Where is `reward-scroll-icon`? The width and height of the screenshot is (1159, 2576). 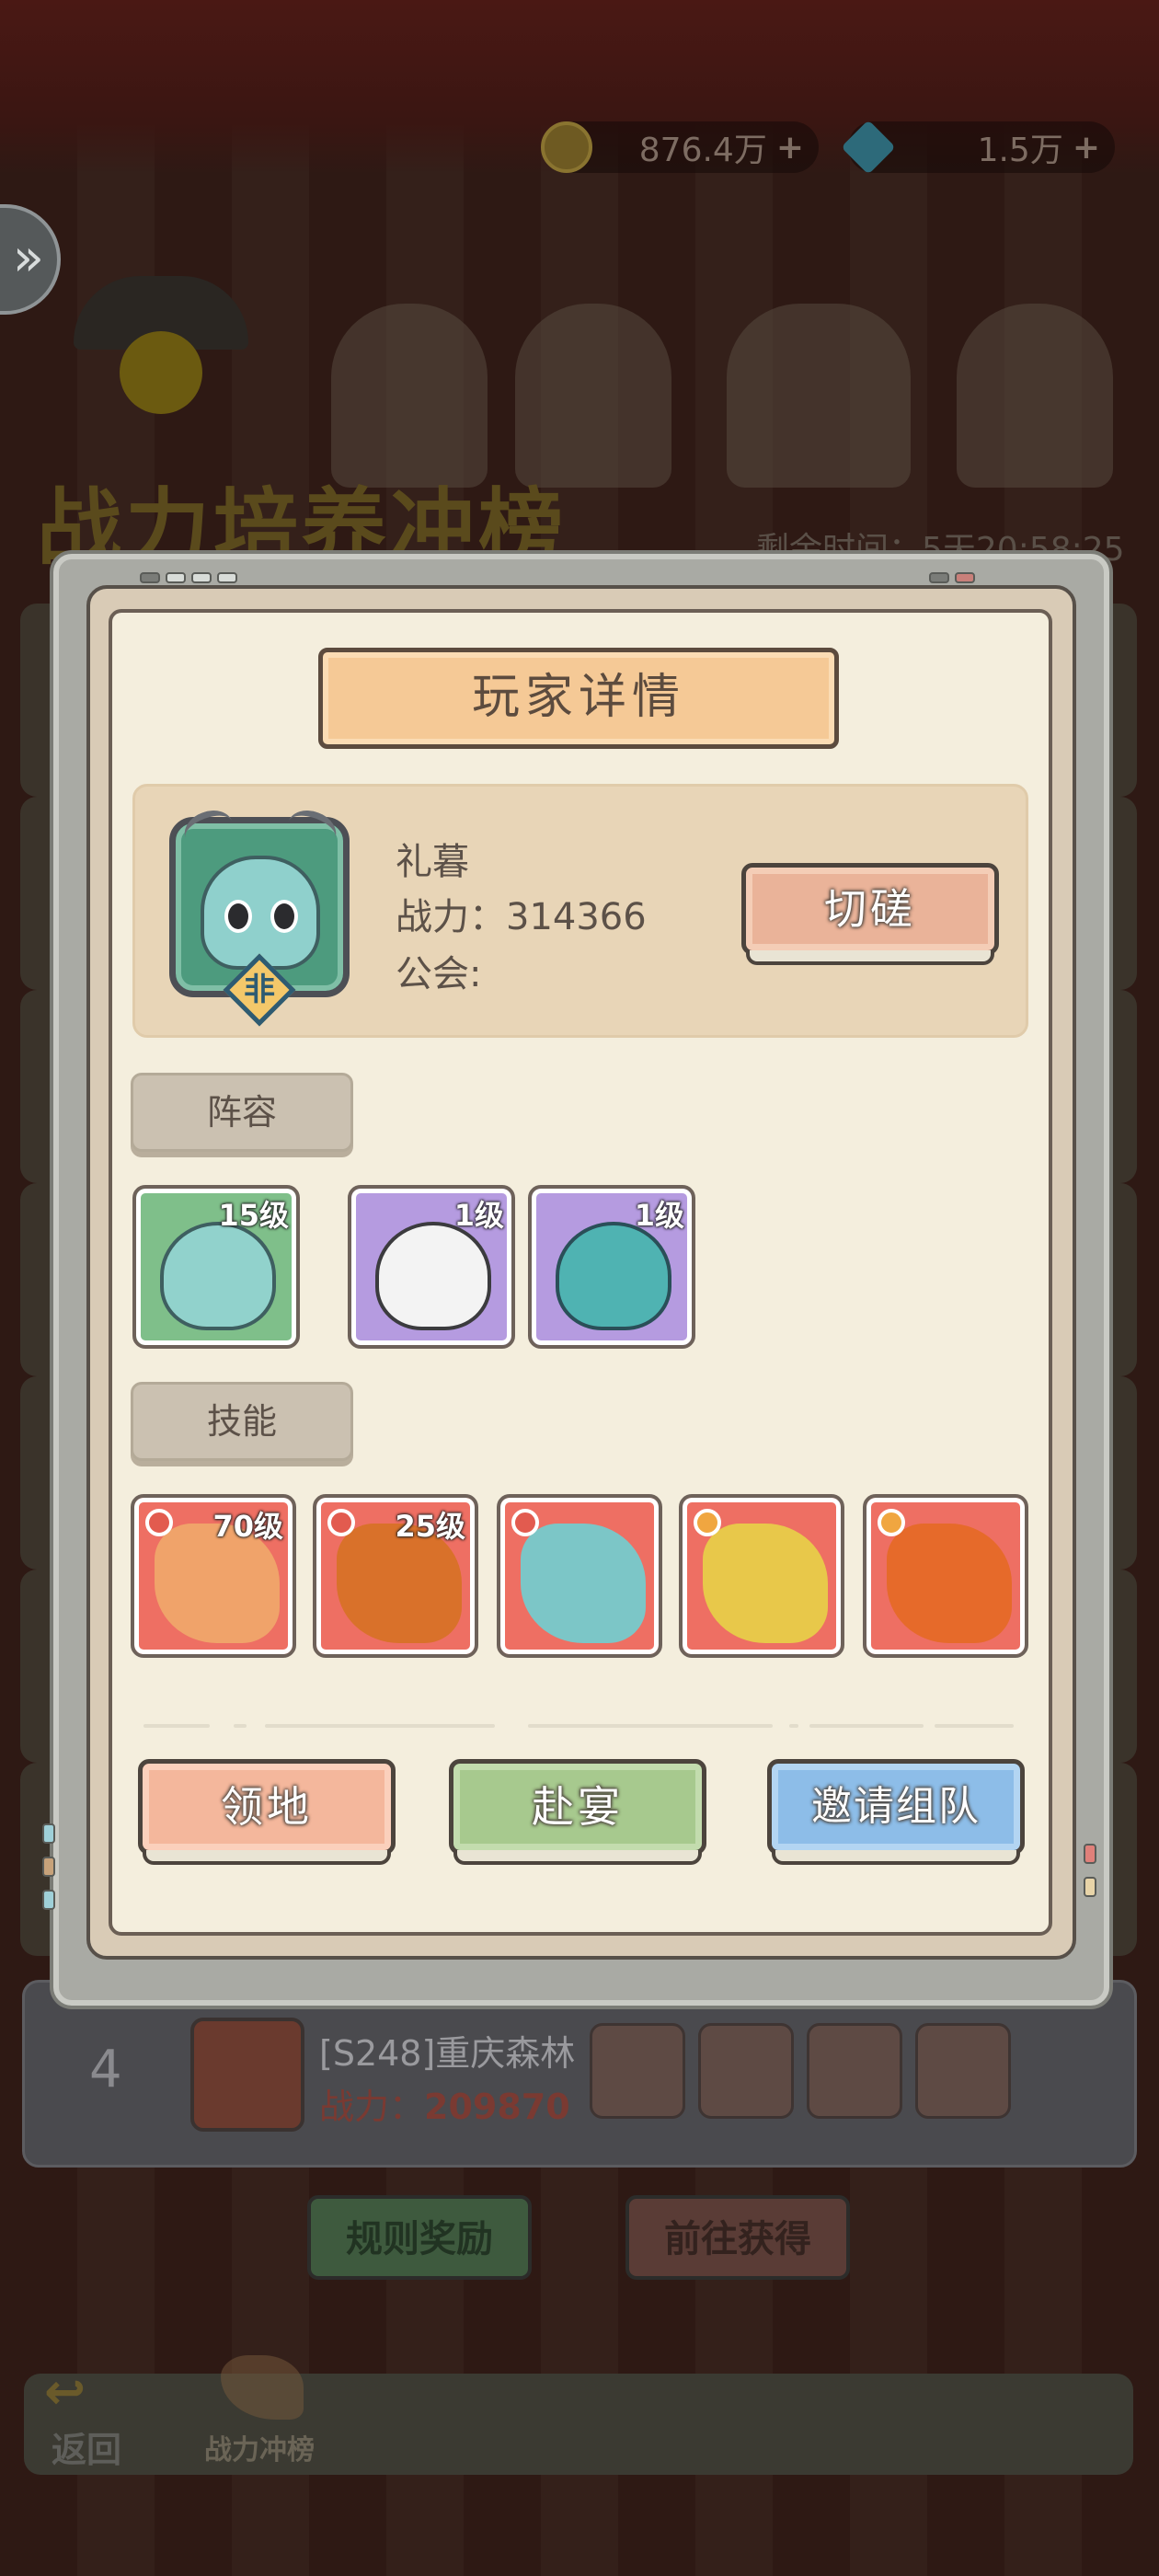
reward-scroll-icon is located at coordinates (854, 2071).